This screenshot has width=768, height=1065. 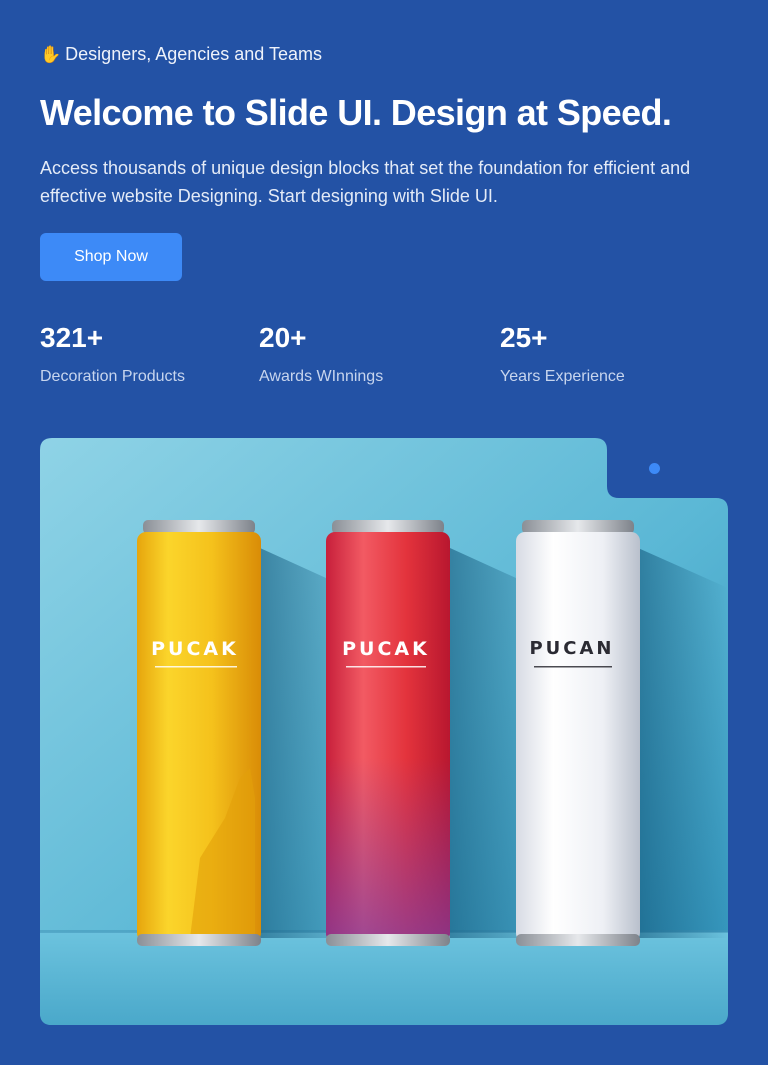 I want to click on hero-eyebrow: ✋ Designers, Agencies and Teams, so click(x=181, y=54).